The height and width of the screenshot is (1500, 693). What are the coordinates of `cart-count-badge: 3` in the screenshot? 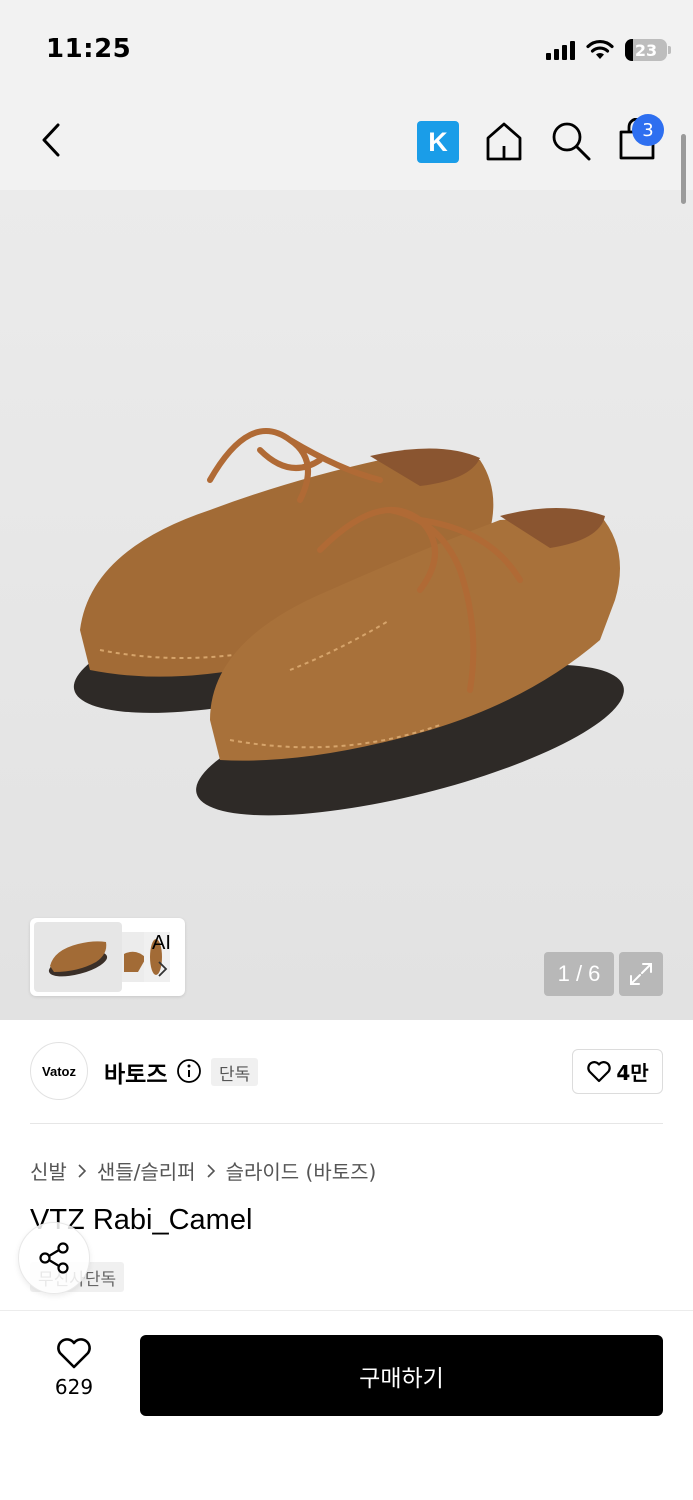 It's located at (648, 130).